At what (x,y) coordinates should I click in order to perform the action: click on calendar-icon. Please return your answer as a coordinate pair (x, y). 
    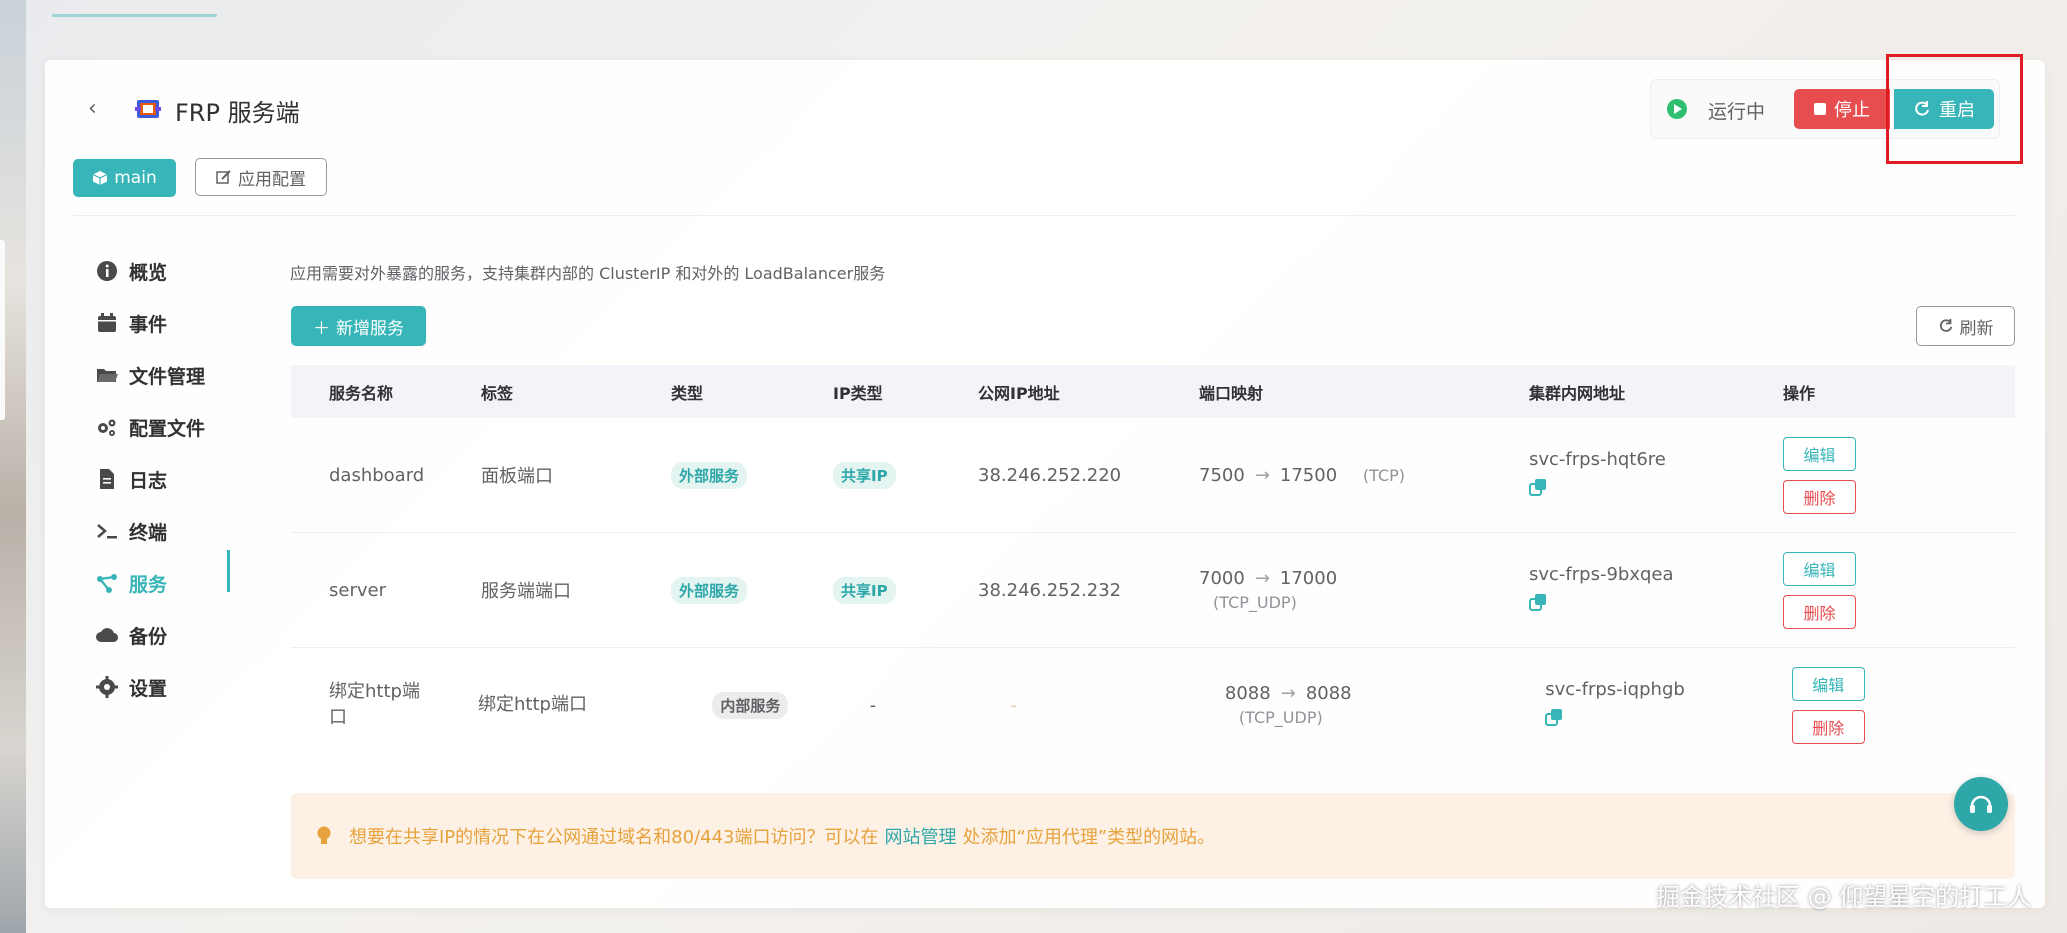
    Looking at the image, I should click on (107, 322).